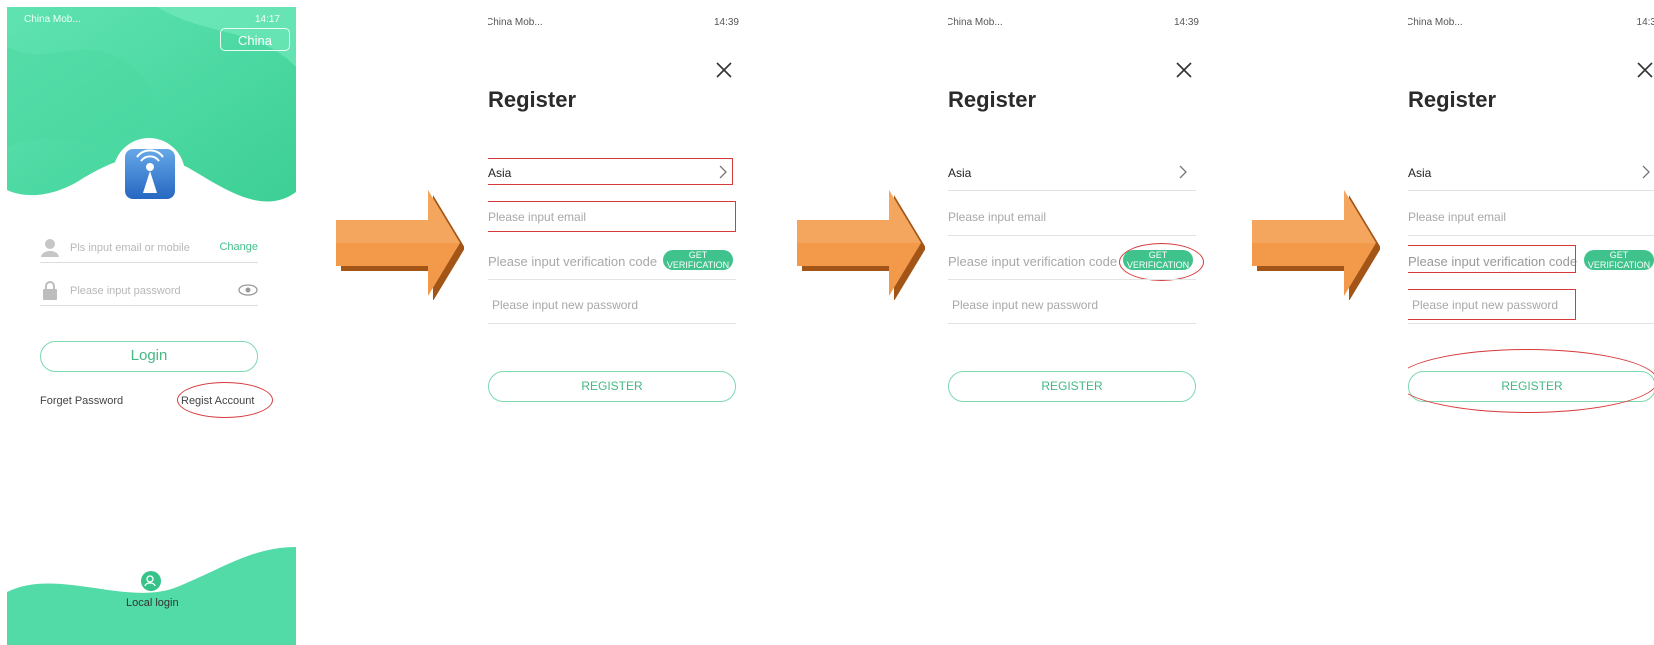 The height and width of the screenshot is (645, 1654). I want to click on local-login-label: Local login, so click(152, 603).